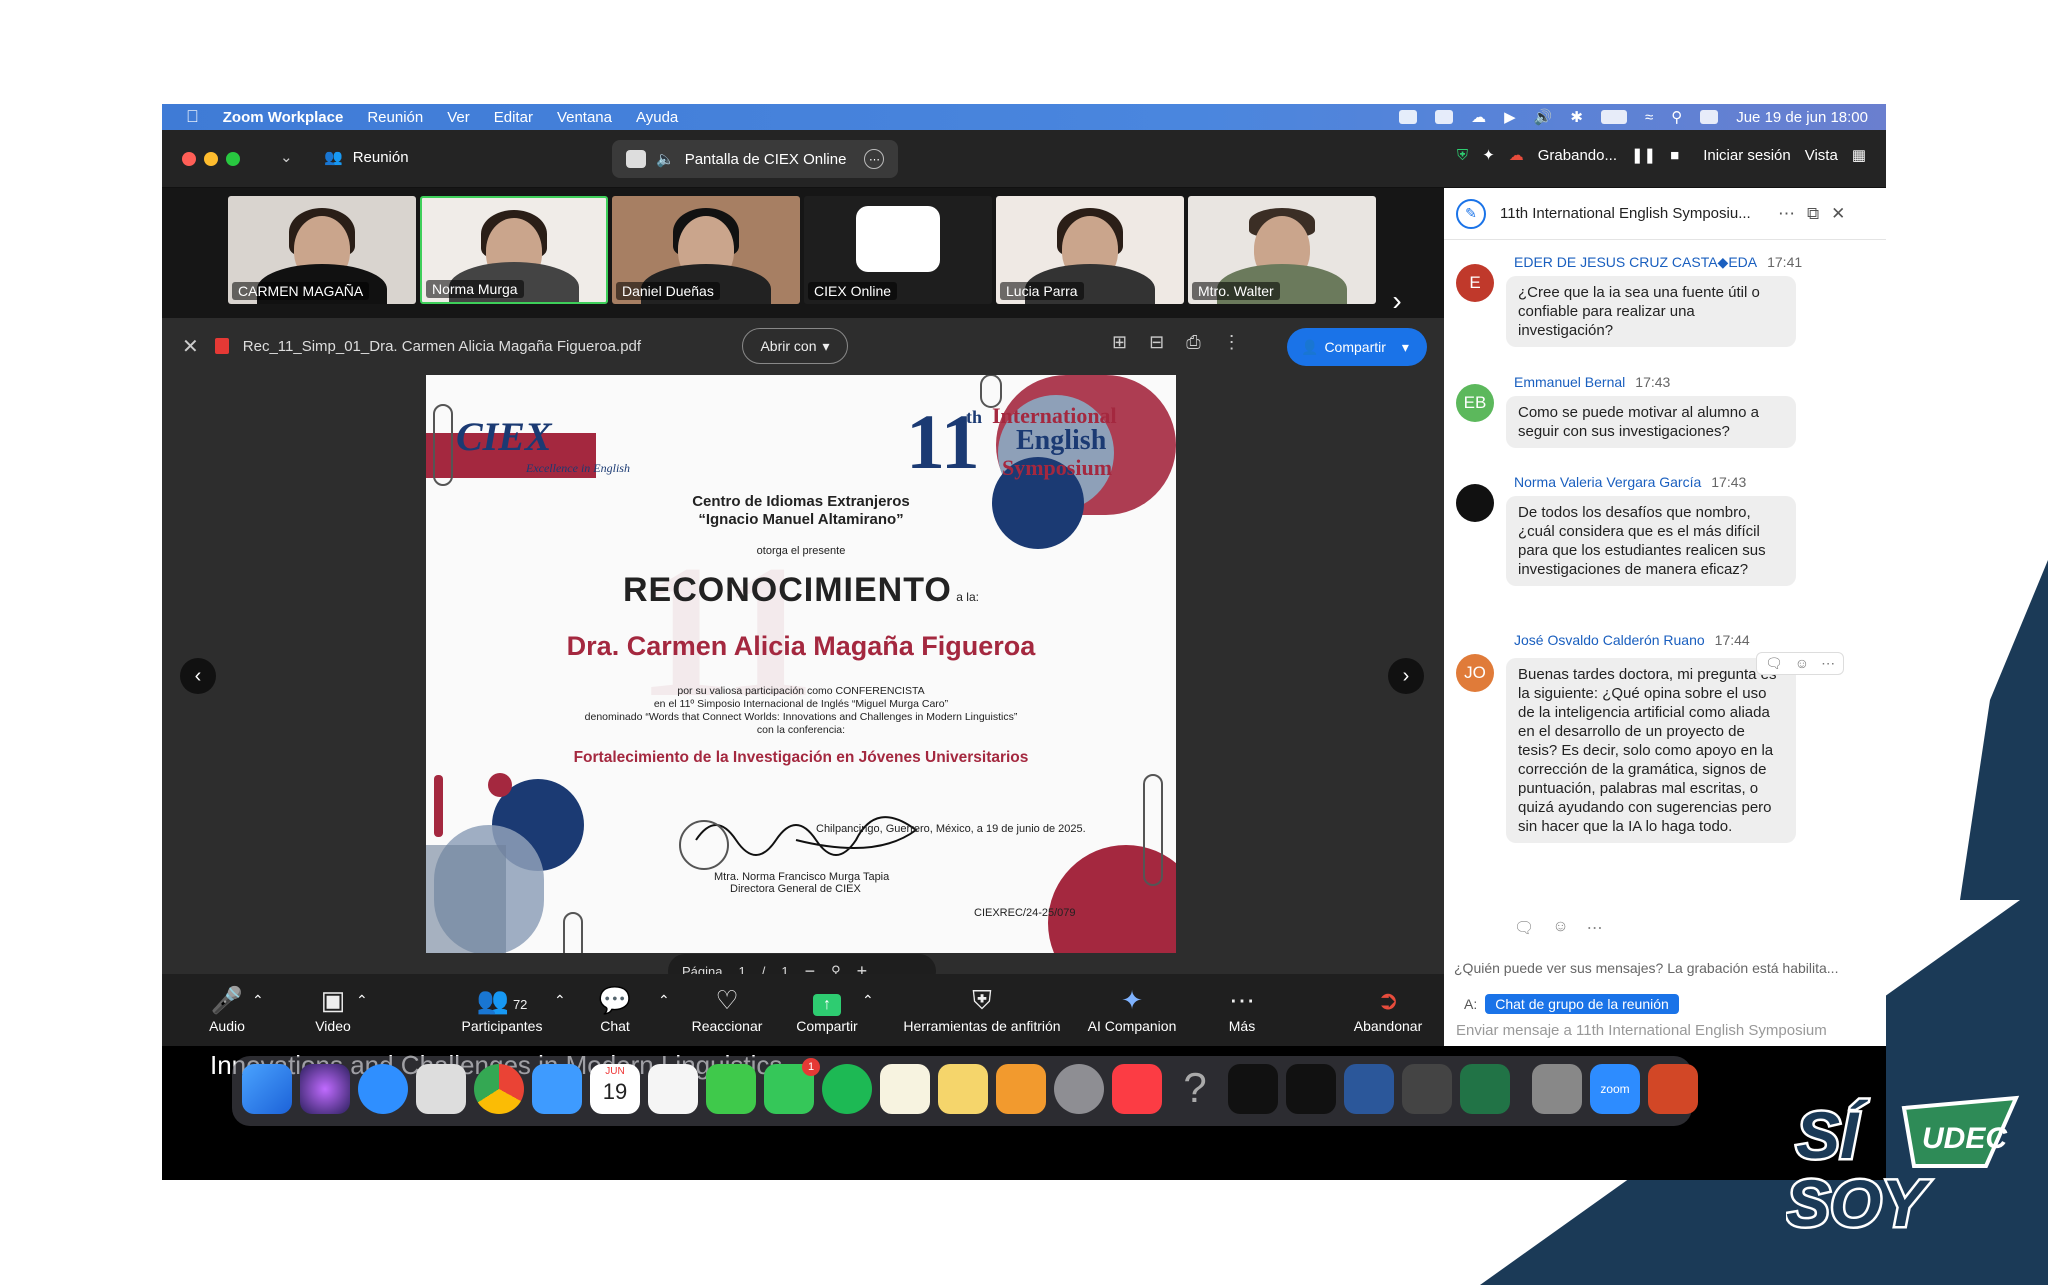  Describe the element at coordinates (1747, 155) in the screenshot. I see `signin-button: Iniciar sesión` at that location.